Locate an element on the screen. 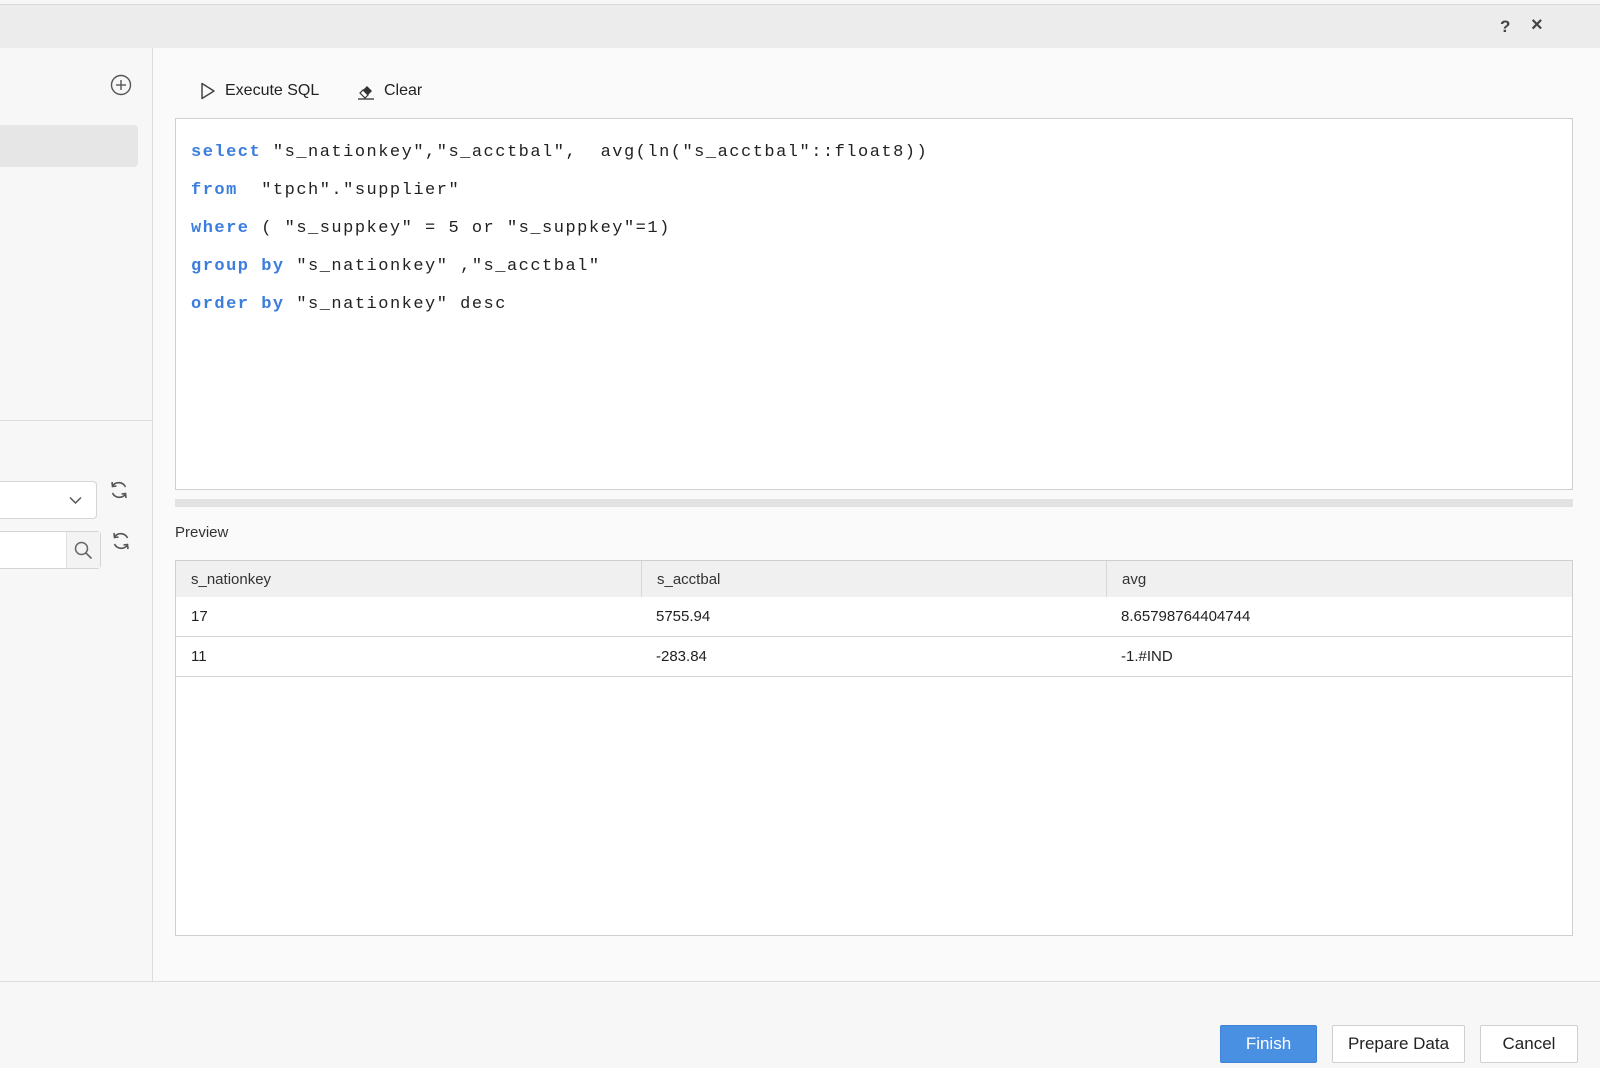  sql-text: "tpch"."supplier" is located at coordinates (349, 190).